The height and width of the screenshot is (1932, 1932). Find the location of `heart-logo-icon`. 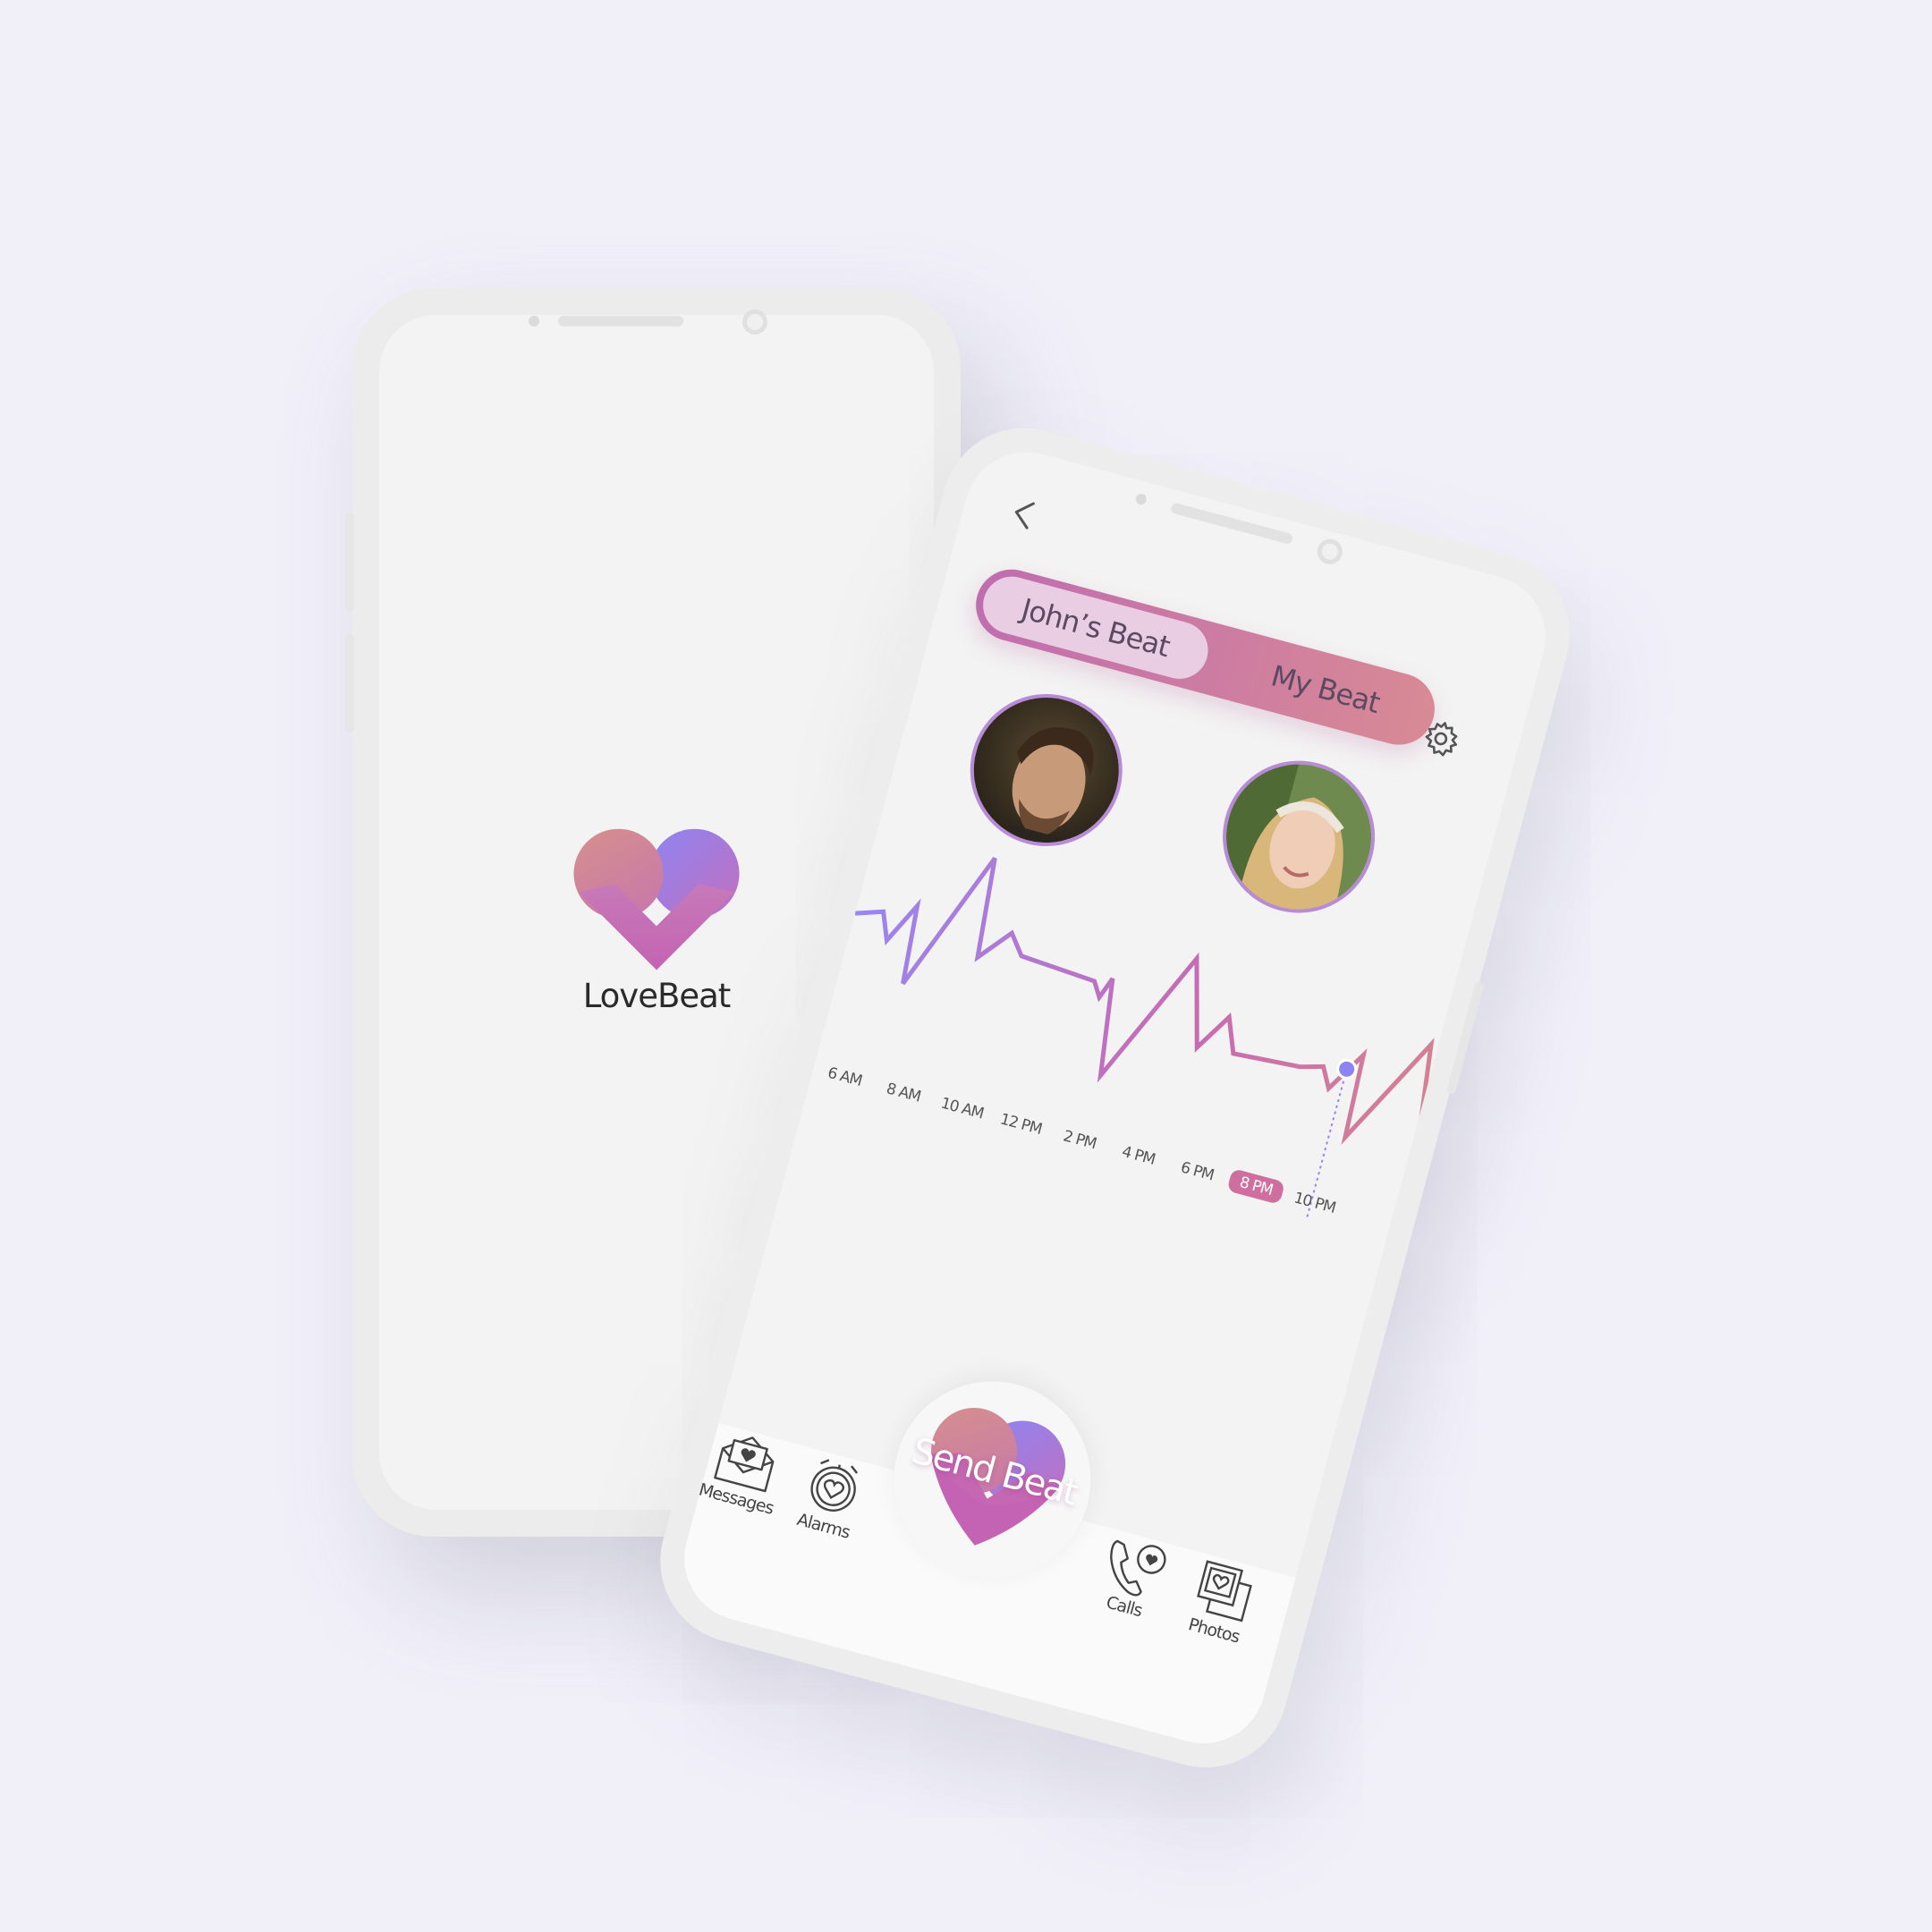

heart-logo-icon is located at coordinates (656, 899).